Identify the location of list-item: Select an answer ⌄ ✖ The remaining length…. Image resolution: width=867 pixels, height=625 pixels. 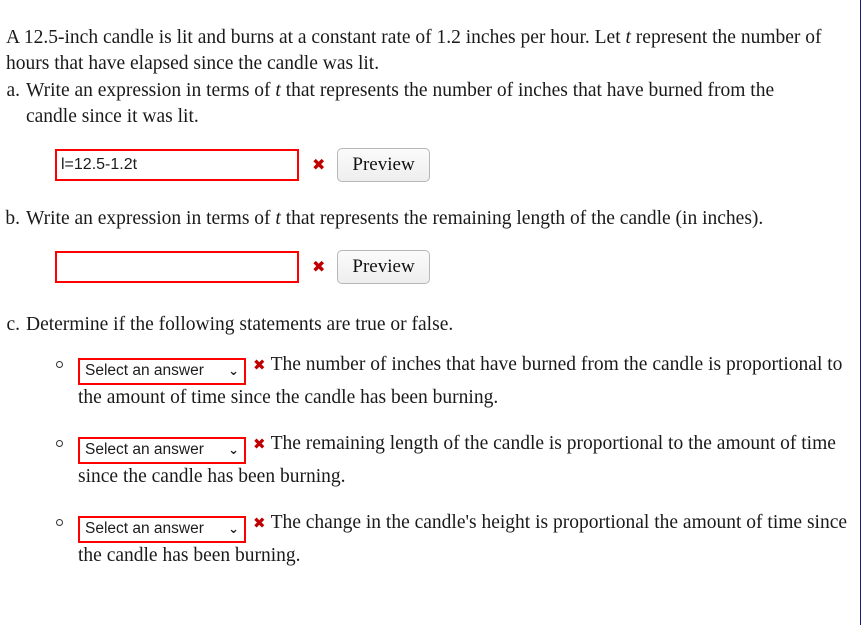
(443, 460).